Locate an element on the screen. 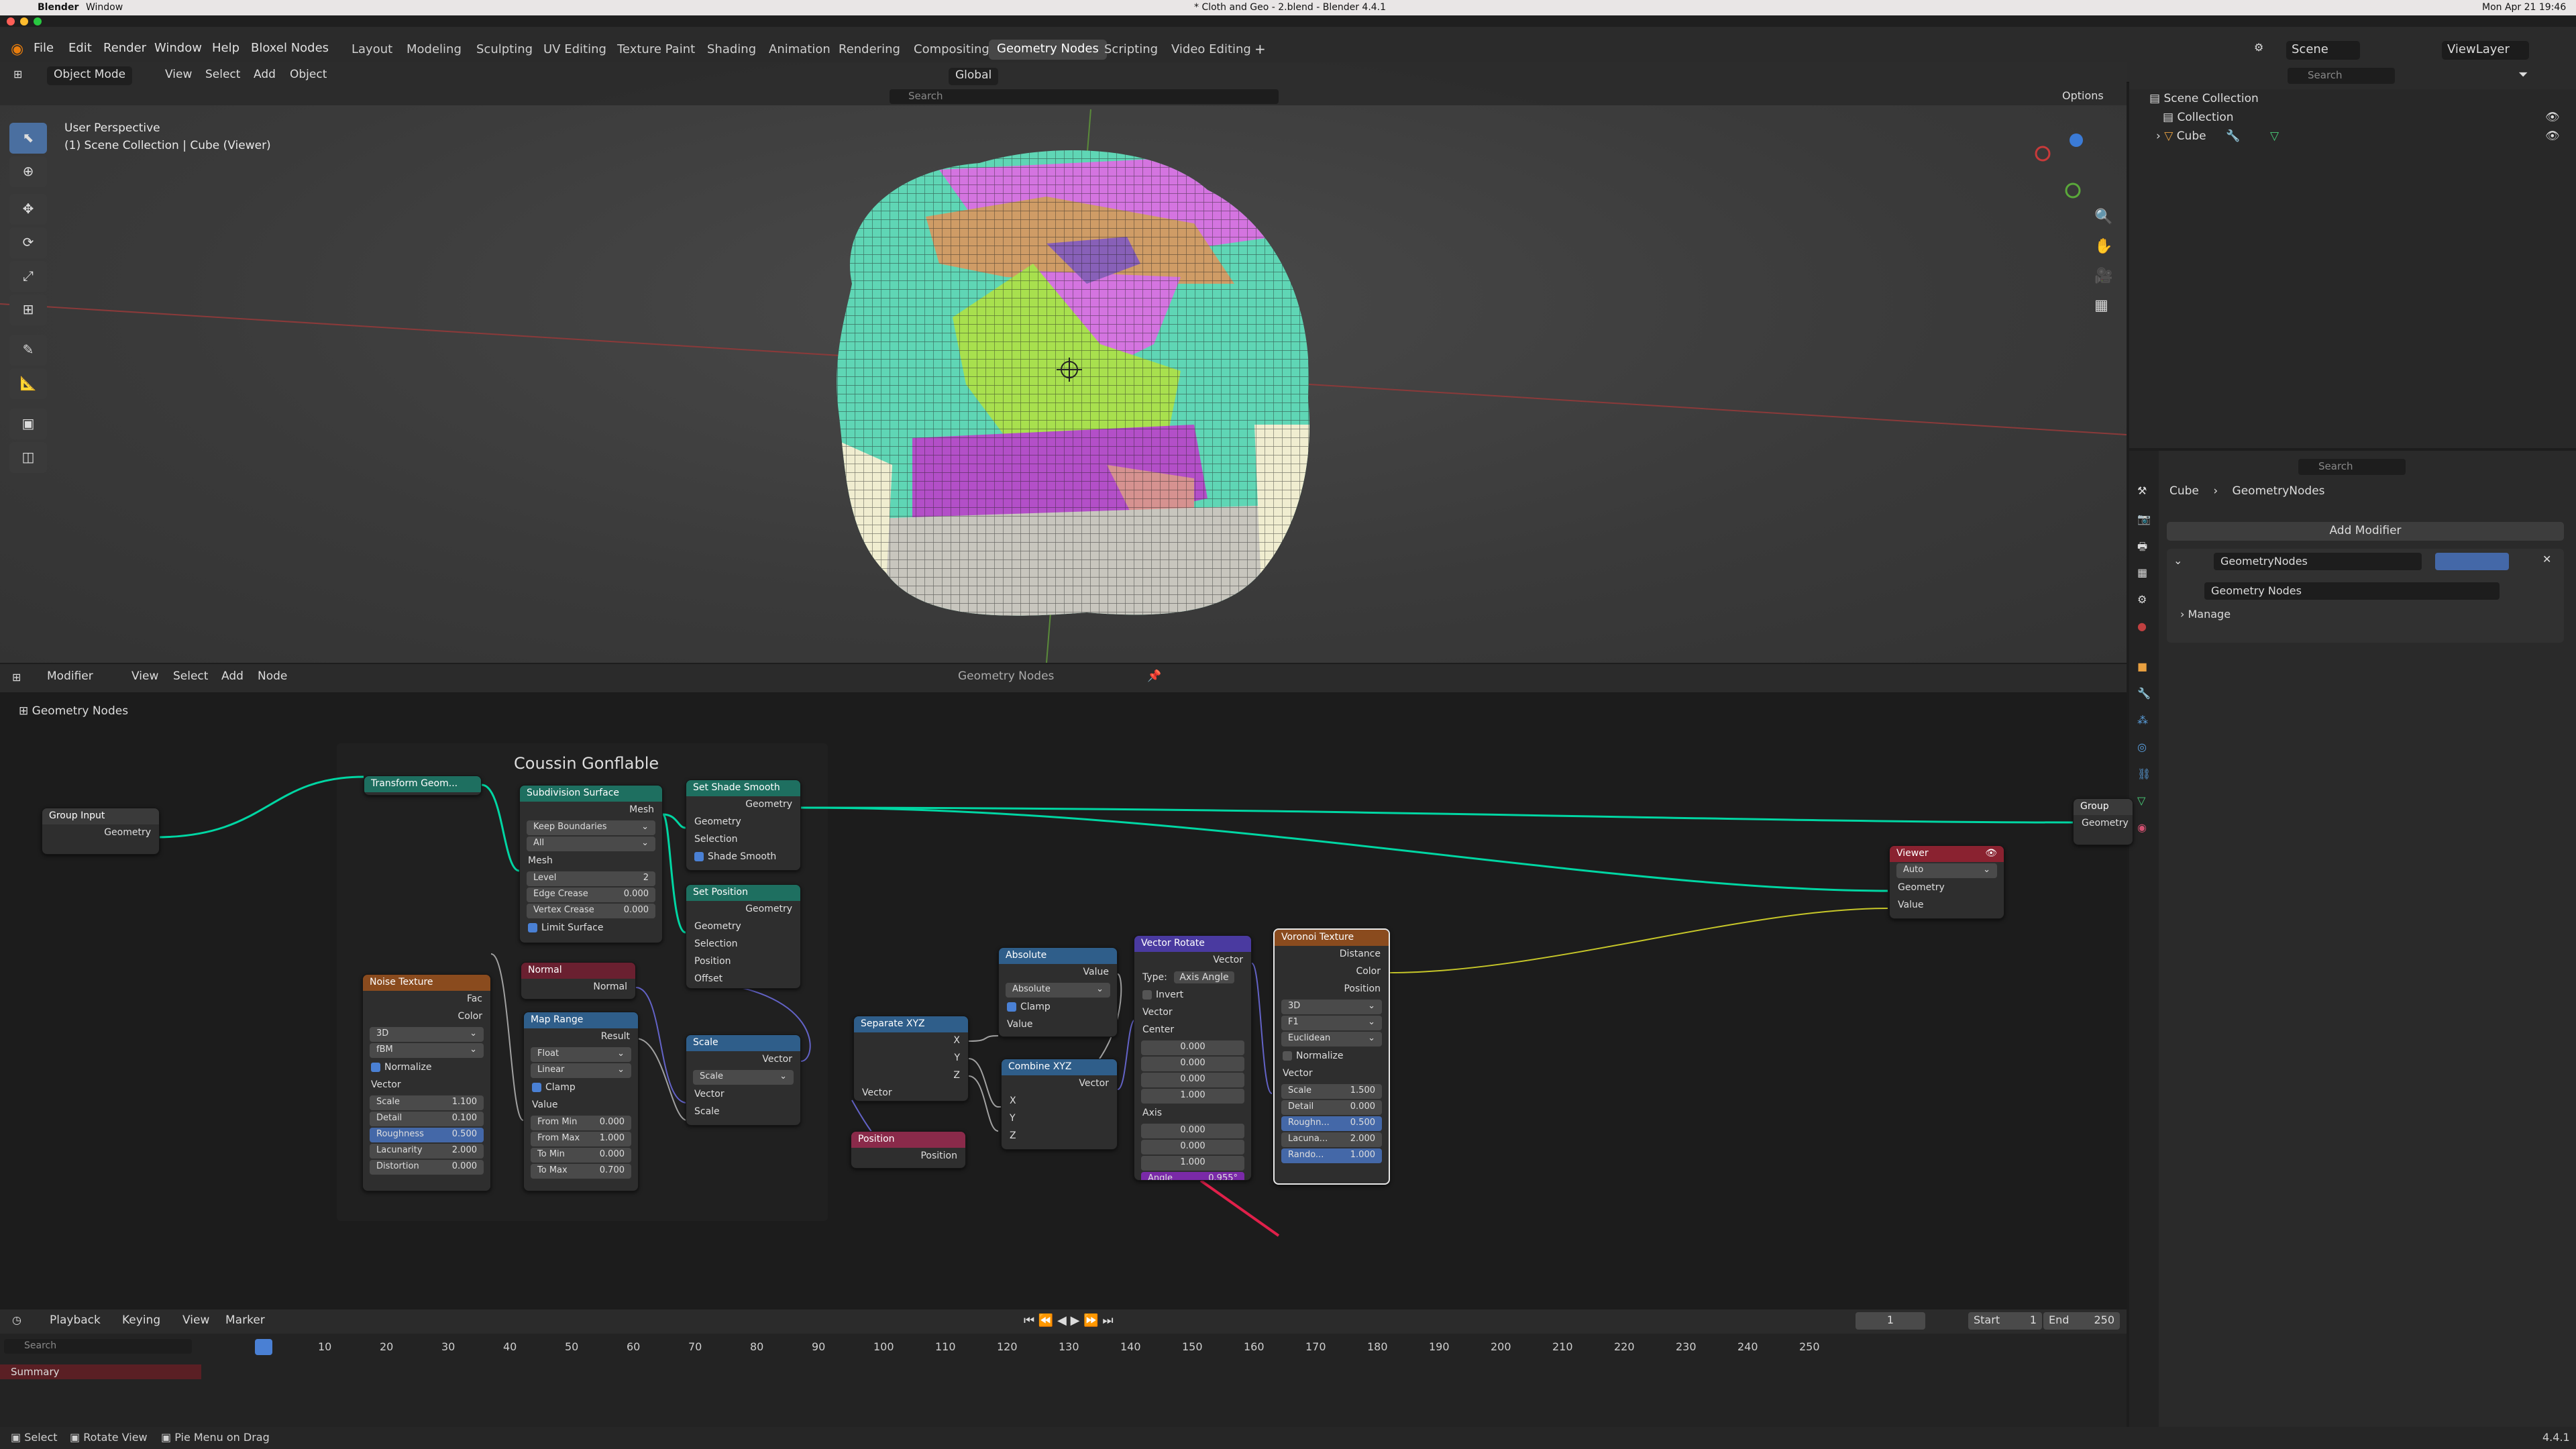 The image size is (2576, 1449). center-w-field: 1.000 is located at coordinates (1192, 1096).